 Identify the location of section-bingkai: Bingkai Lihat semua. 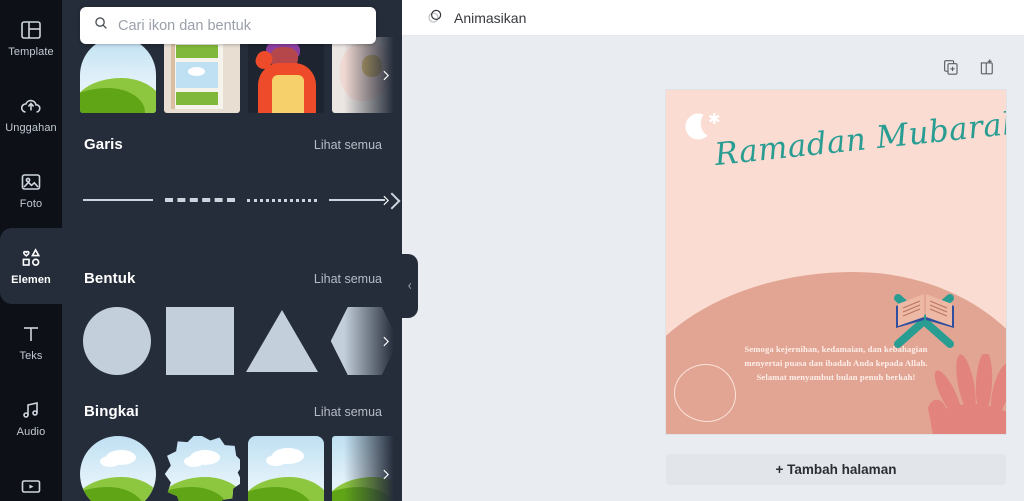
(232, 452).